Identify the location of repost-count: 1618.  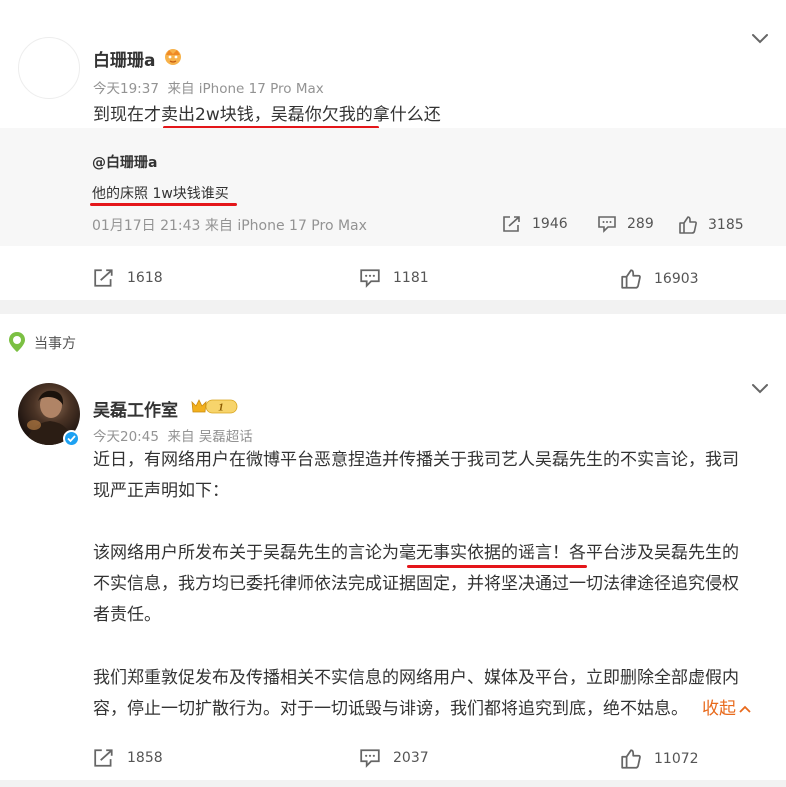
(145, 278).